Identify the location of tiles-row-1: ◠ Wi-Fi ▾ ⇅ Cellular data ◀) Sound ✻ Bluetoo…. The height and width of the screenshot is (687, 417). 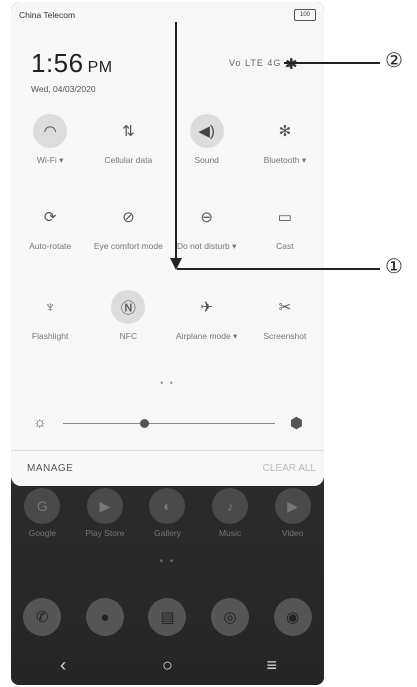
(167, 140).